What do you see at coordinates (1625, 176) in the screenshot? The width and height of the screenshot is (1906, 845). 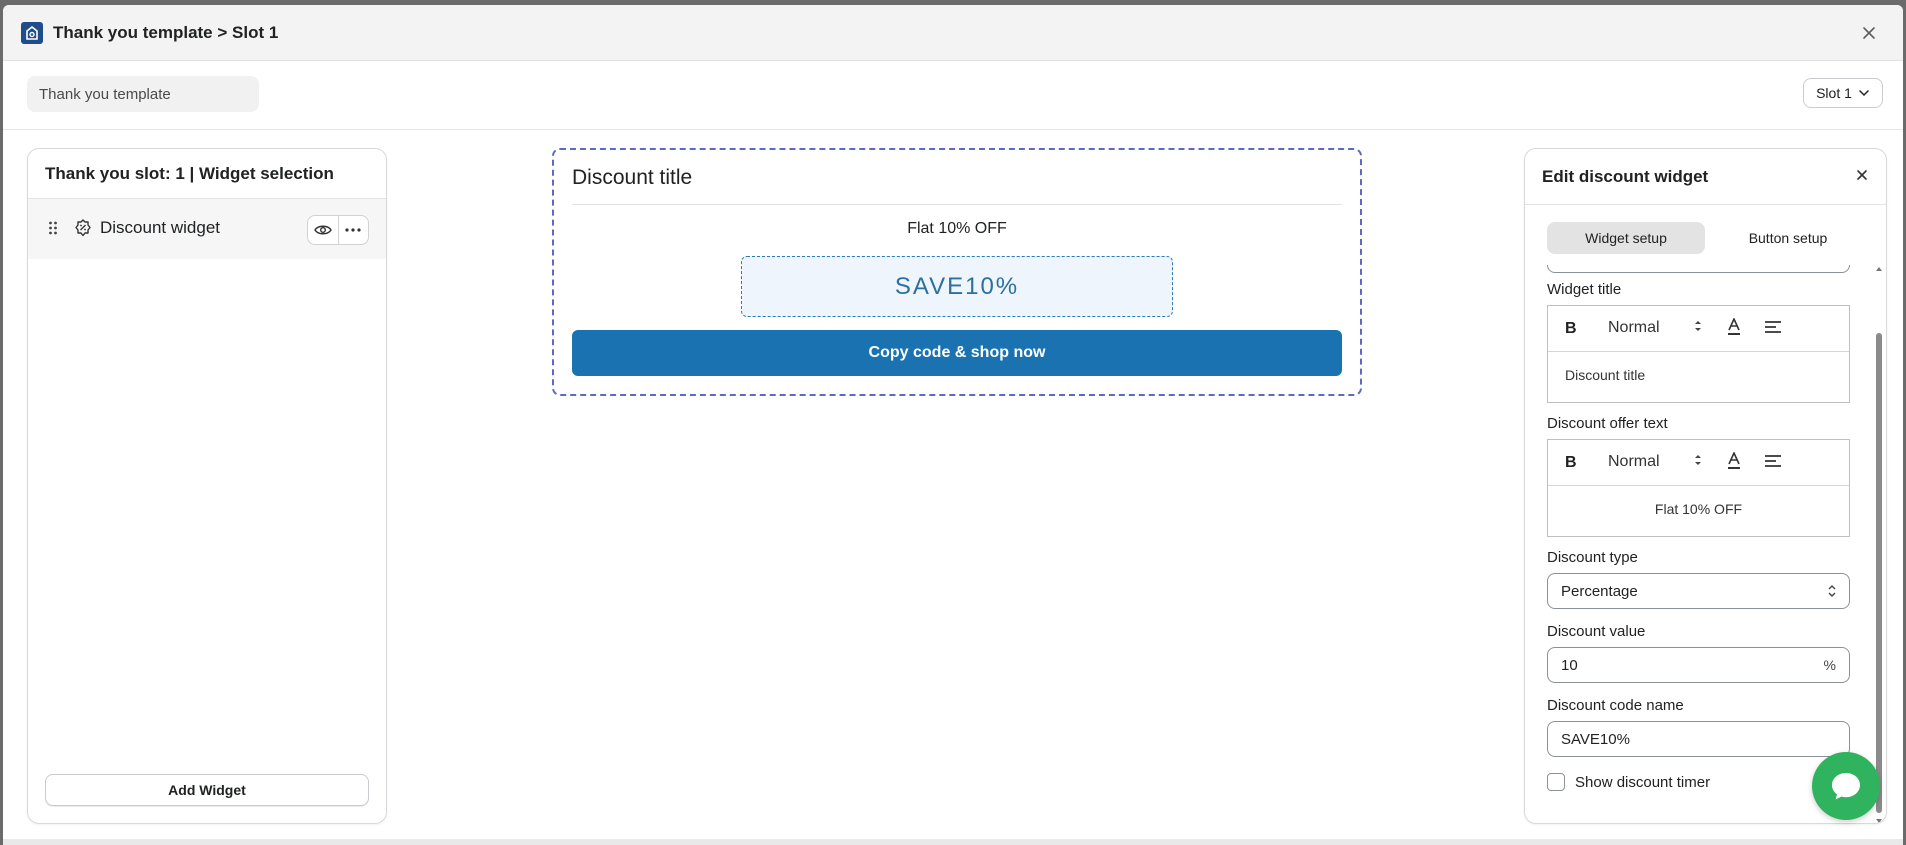 I see `edit-widget-title: Edit discount widget` at bounding box center [1625, 176].